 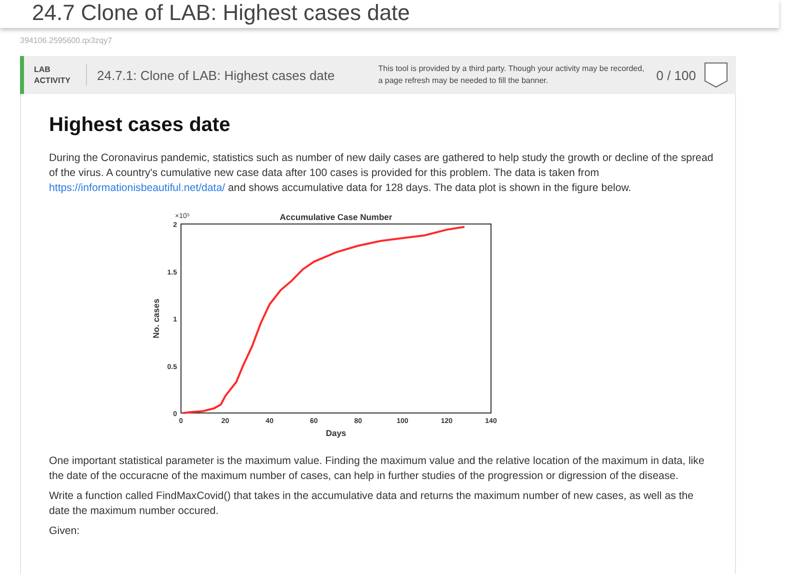 I want to click on x-axis-label: Days, so click(x=336, y=433).